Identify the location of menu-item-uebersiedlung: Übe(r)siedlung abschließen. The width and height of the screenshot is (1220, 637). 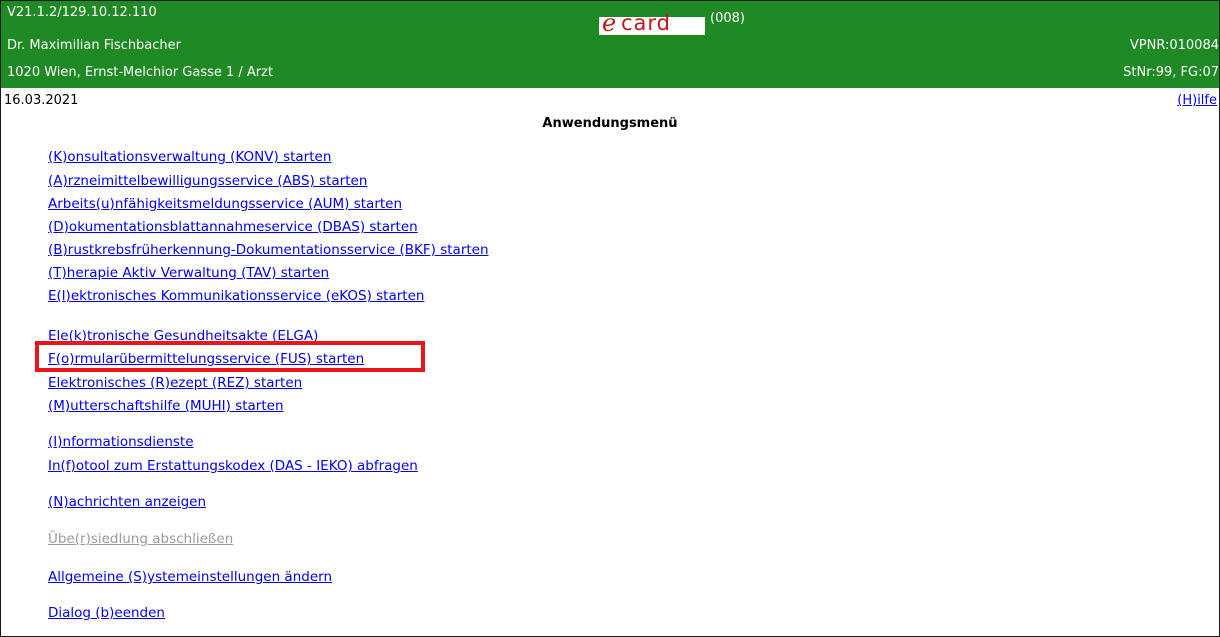
(141, 539).